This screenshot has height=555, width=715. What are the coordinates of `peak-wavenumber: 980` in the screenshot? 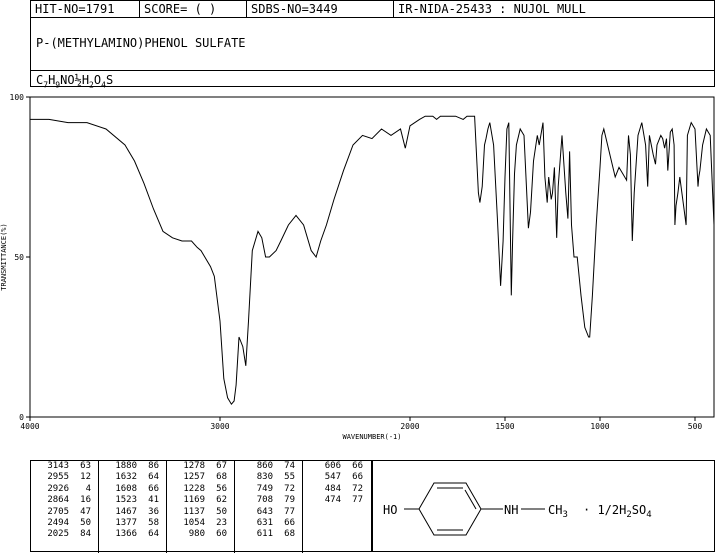 It's located at (196, 534).